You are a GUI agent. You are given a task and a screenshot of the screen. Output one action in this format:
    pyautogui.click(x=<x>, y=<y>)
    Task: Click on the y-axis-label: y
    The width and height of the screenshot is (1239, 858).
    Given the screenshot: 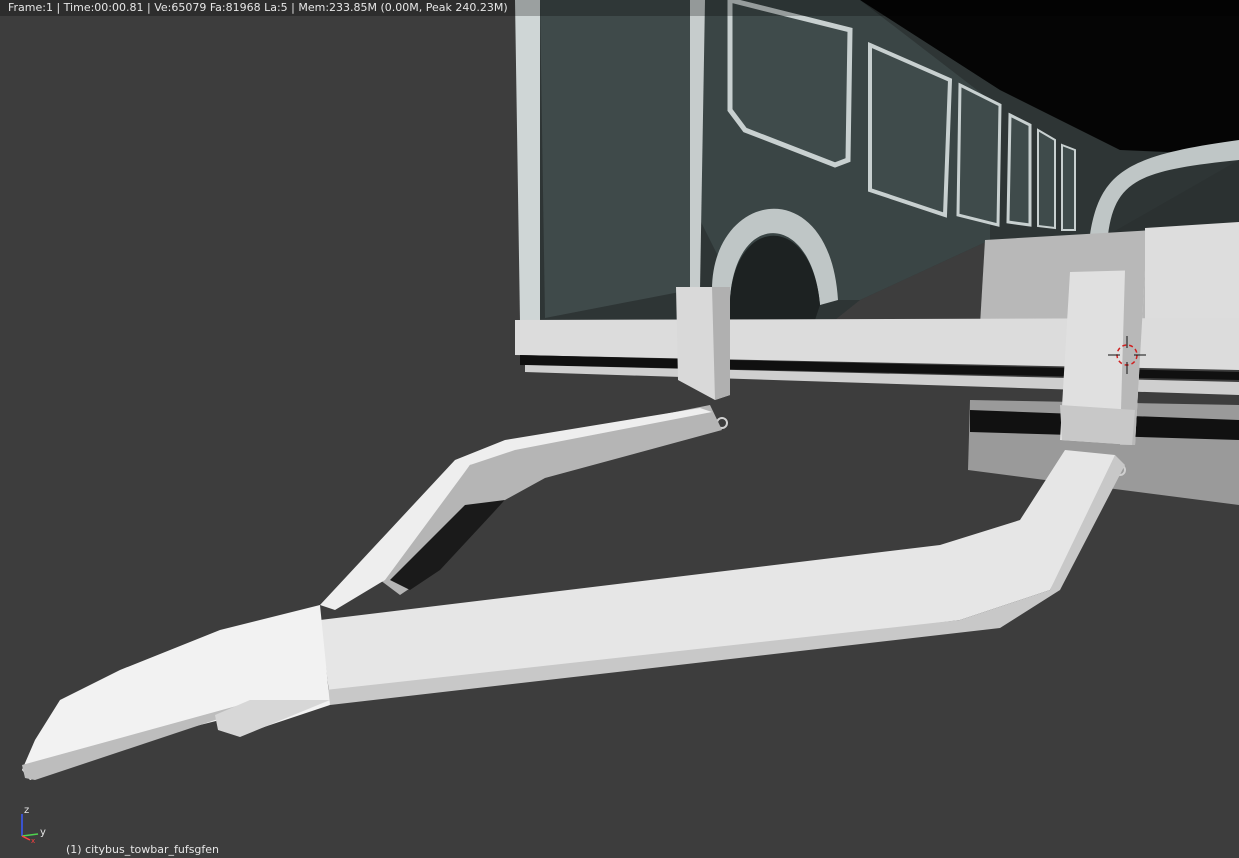 What is the action you would take?
    pyautogui.click(x=43, y=832)
    